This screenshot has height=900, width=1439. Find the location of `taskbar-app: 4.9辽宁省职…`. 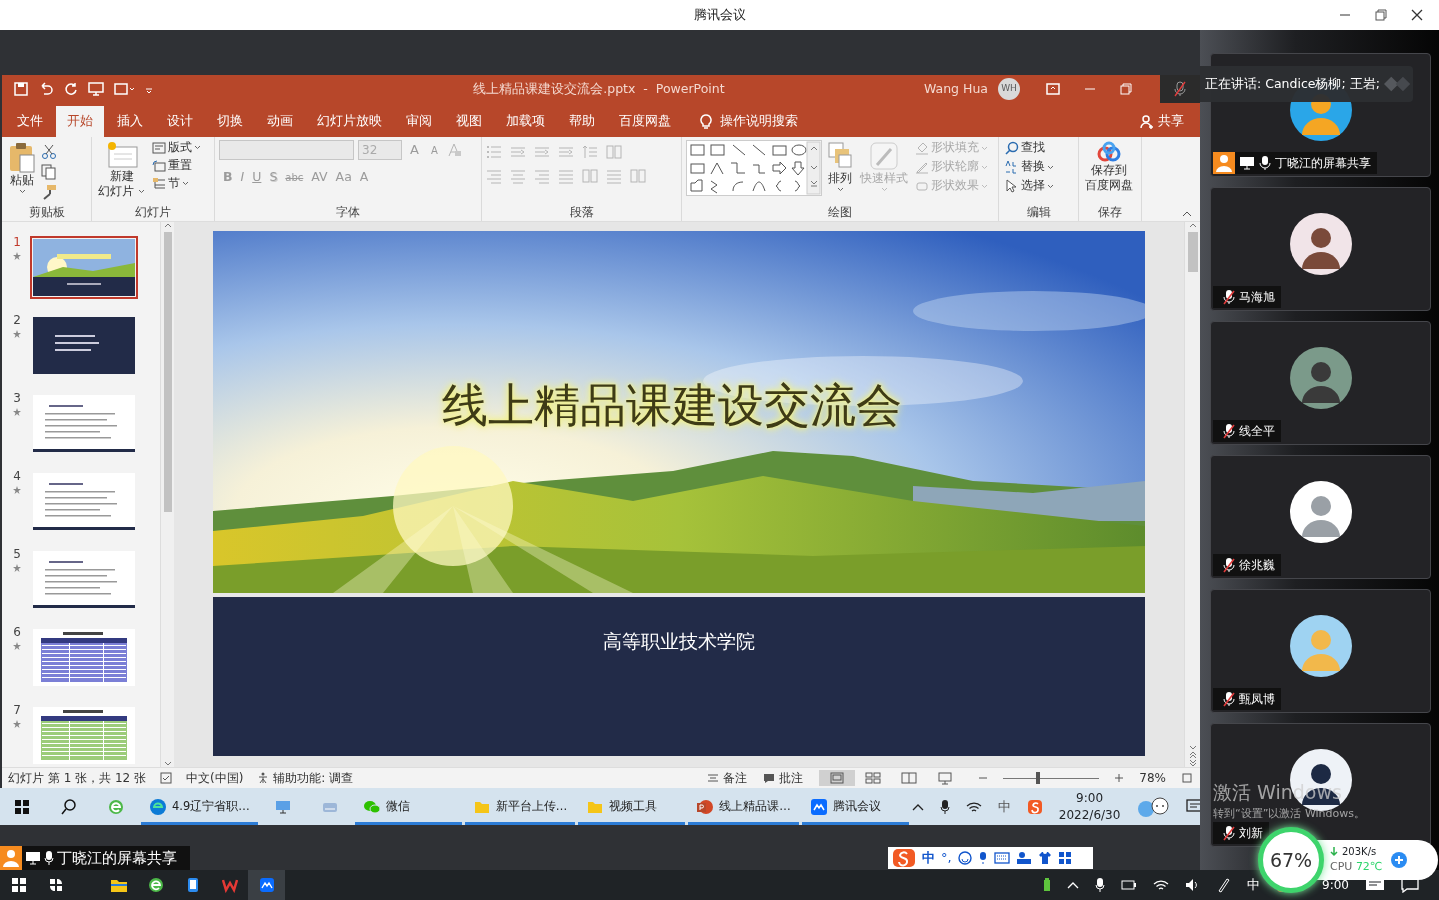

taskbar-app: 4.9辽宁省职… is located at coordinates (199, 806).